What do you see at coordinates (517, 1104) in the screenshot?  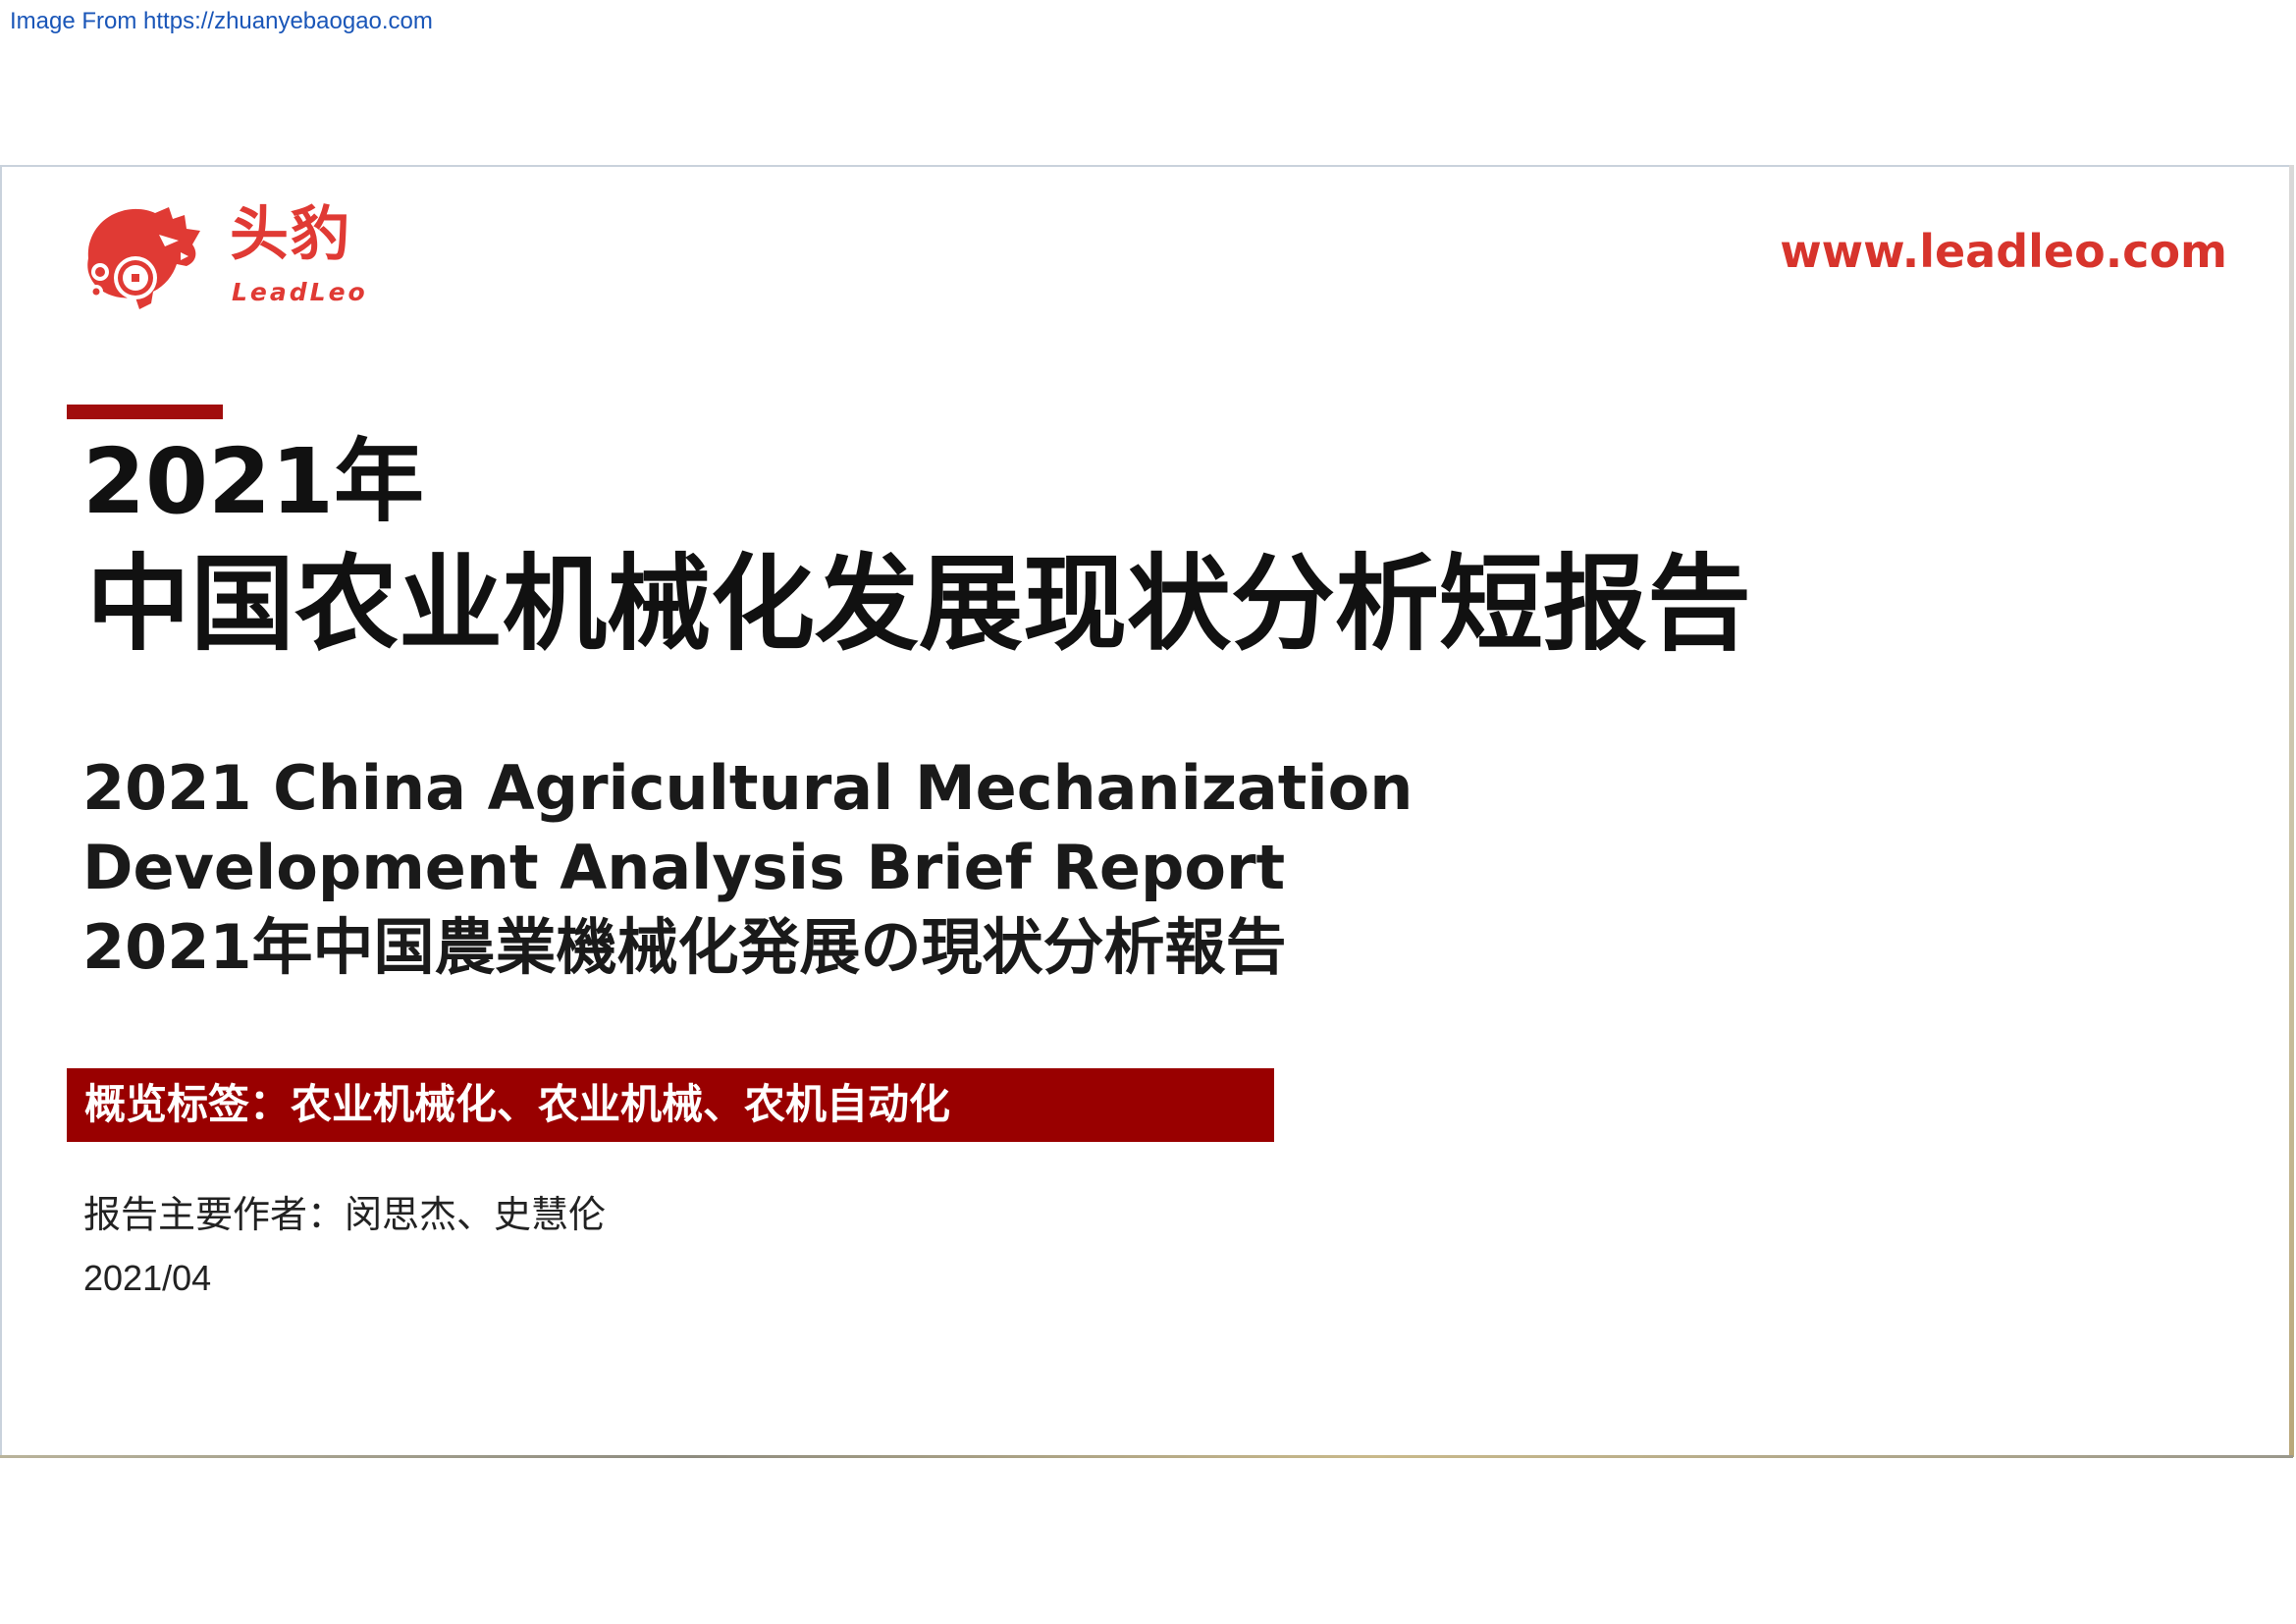 I see `overview-tags-text: 概览标签：农业机械化、农业机械、农机自动化` at bounding box center [517, 1104].